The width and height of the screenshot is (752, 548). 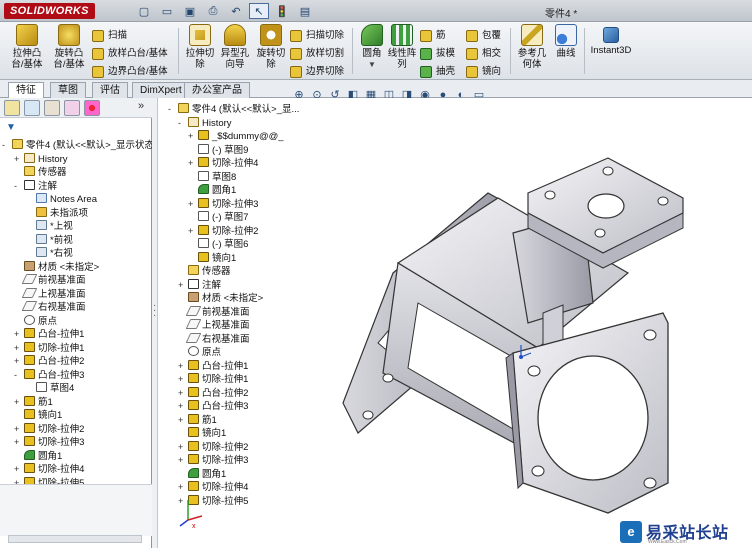 I want to click on tree-item: + 注解, so click(x=199, y=285).